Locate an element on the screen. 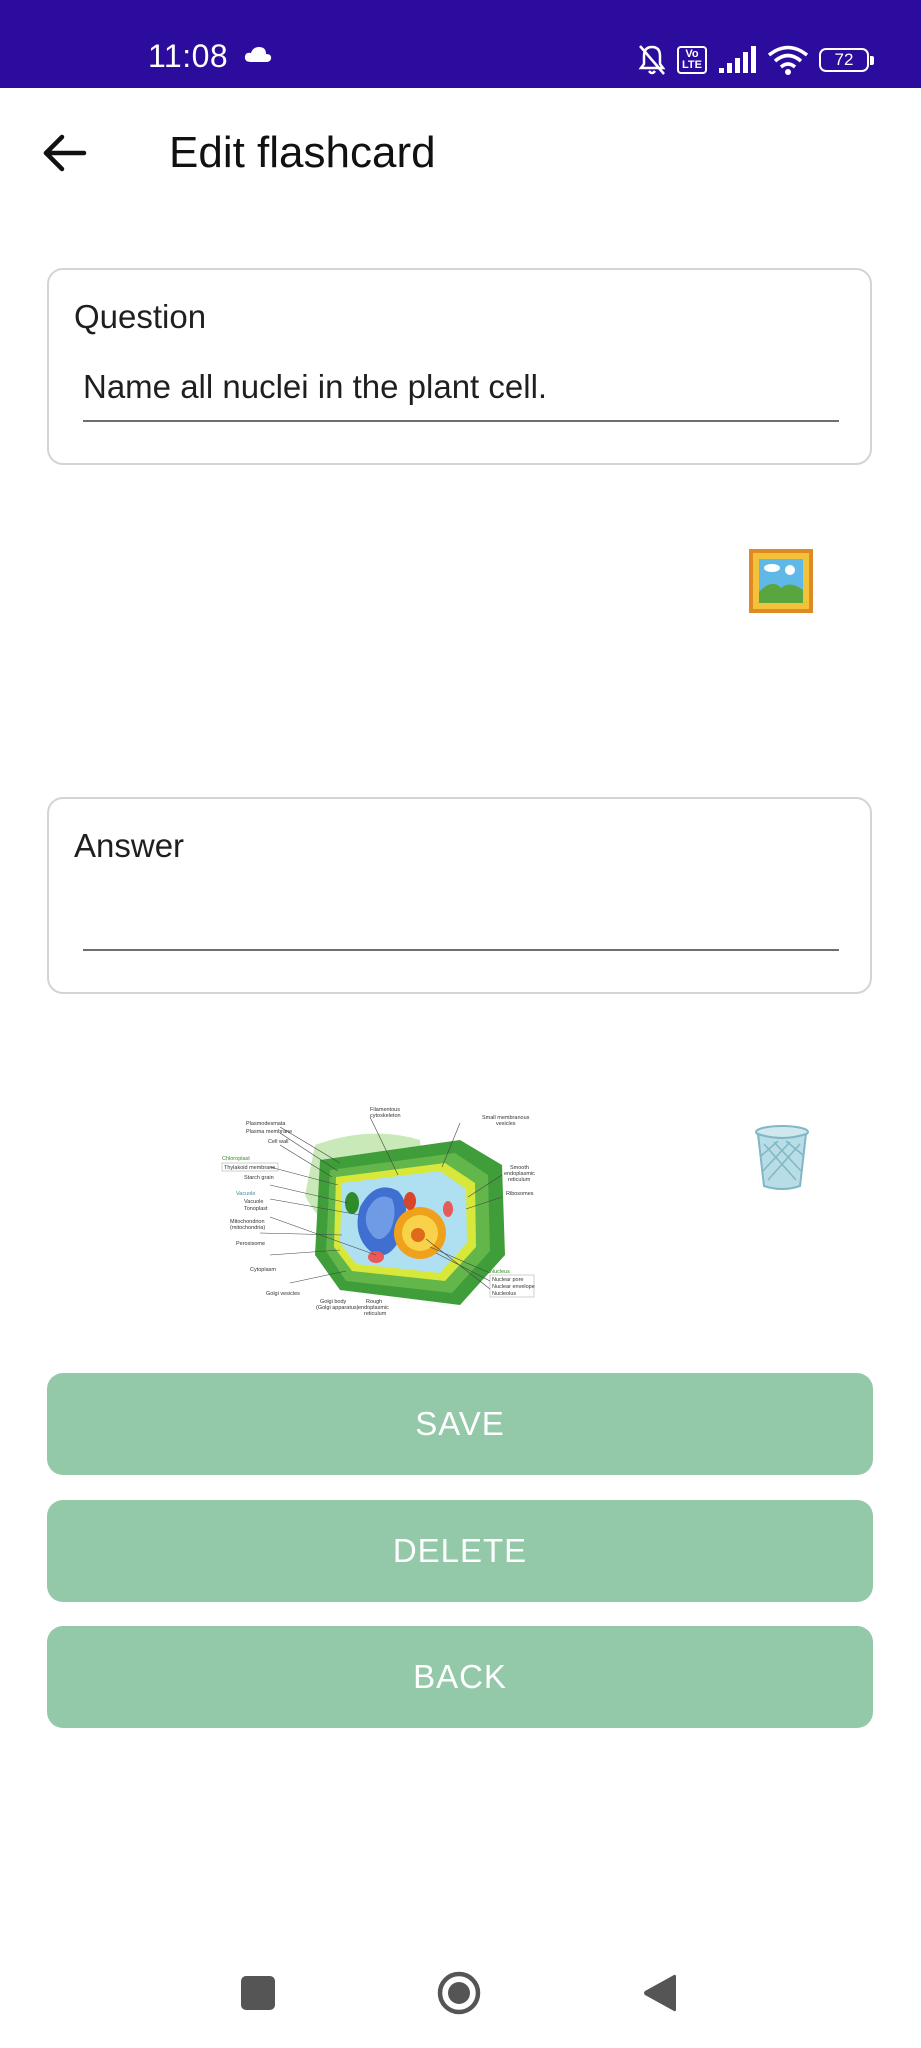  arrow-left-icon is located at coordinates (65, 153).